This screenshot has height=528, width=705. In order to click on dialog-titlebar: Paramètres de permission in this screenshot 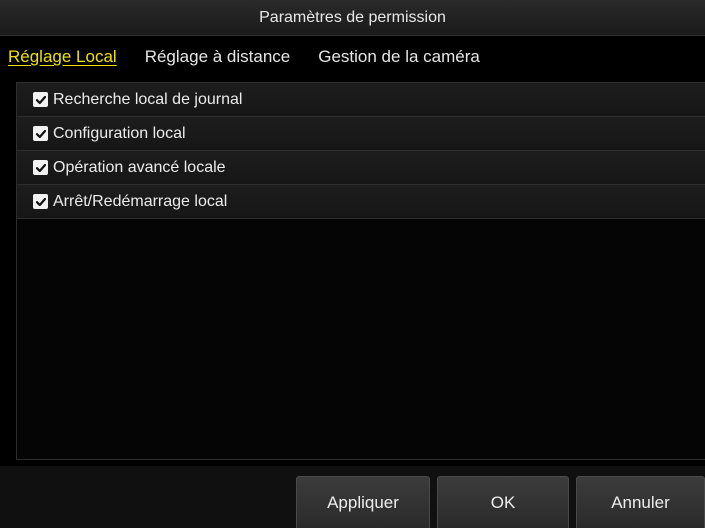, I will do `click(352, 18)`.